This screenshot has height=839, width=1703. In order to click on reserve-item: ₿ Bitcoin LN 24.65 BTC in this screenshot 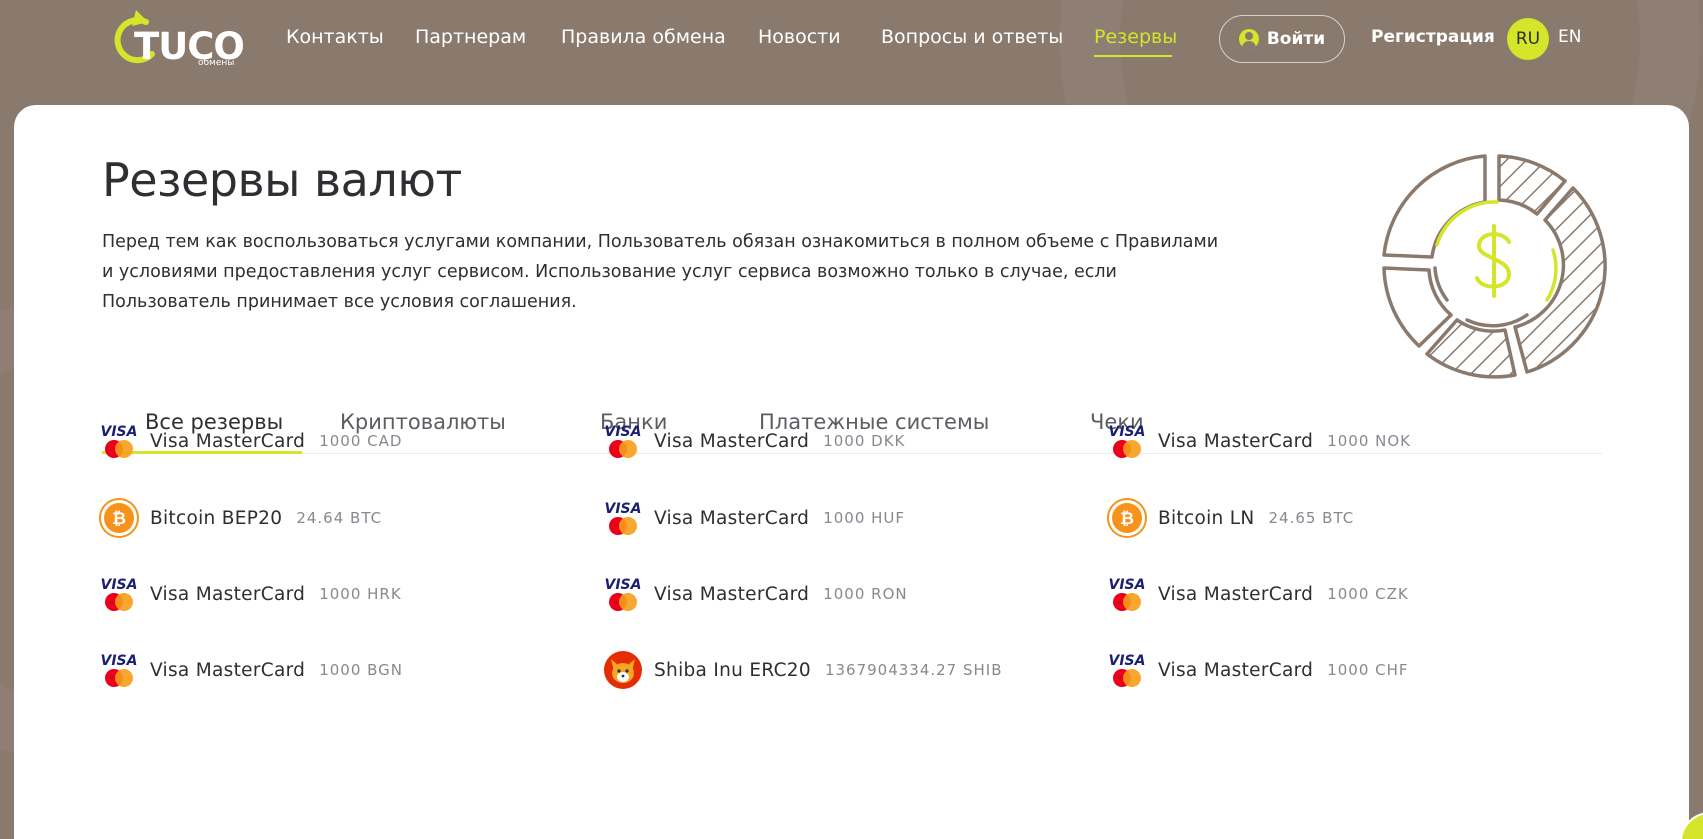, I will do `click(1230, 518)`.